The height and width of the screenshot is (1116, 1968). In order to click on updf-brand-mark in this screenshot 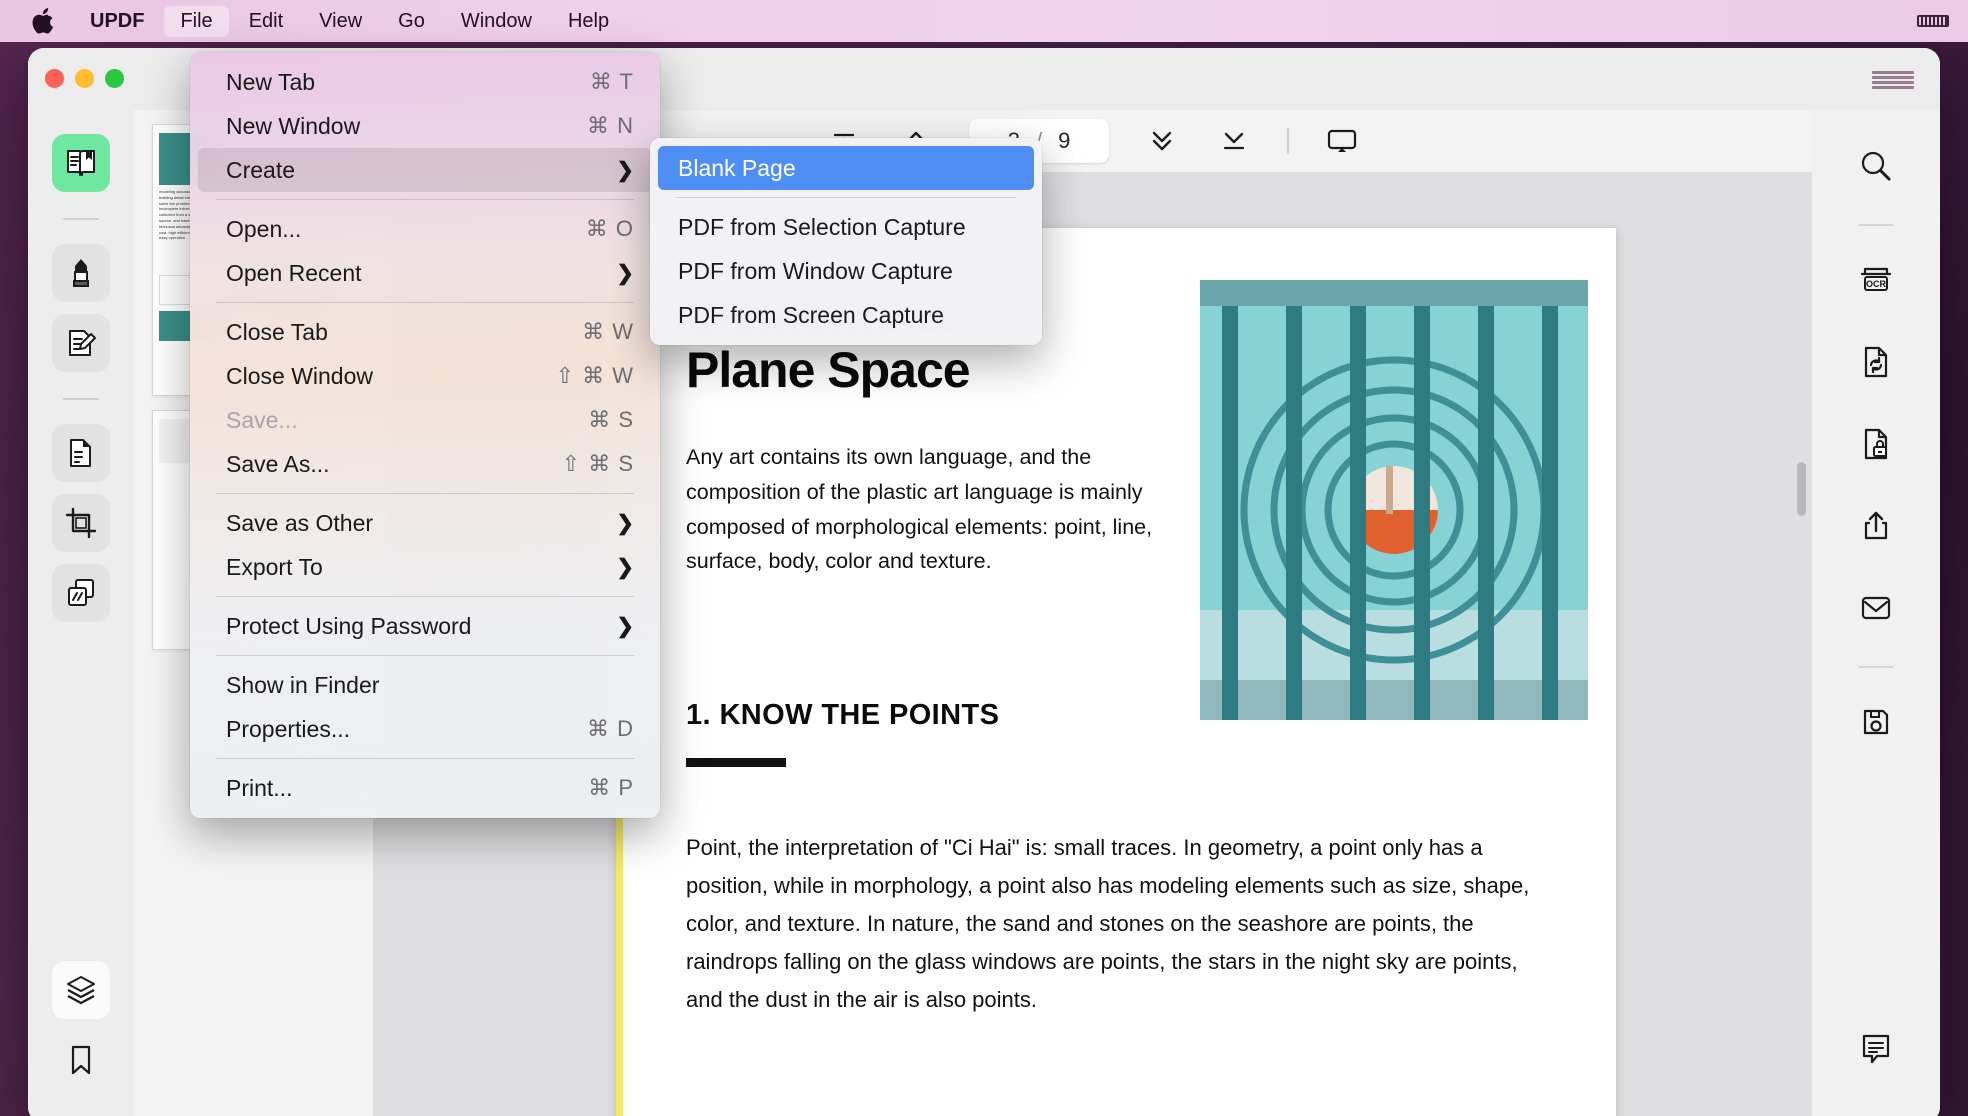, I will do `click(1893, 80)`.